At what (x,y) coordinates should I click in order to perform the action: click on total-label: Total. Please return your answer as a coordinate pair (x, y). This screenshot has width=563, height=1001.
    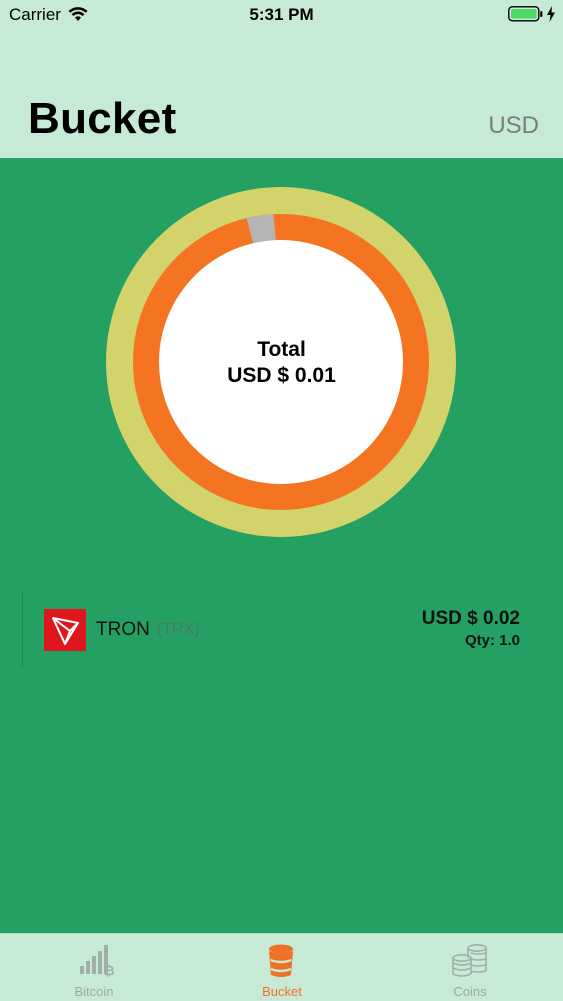
    Looking at the image, I should click on (281, 349).